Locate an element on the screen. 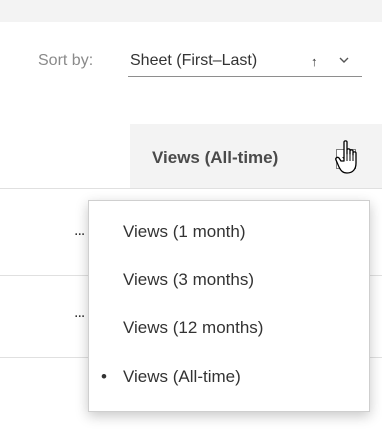  menu-item-views-all-time: • Views (All-time) is located at coordinates (229, 378).